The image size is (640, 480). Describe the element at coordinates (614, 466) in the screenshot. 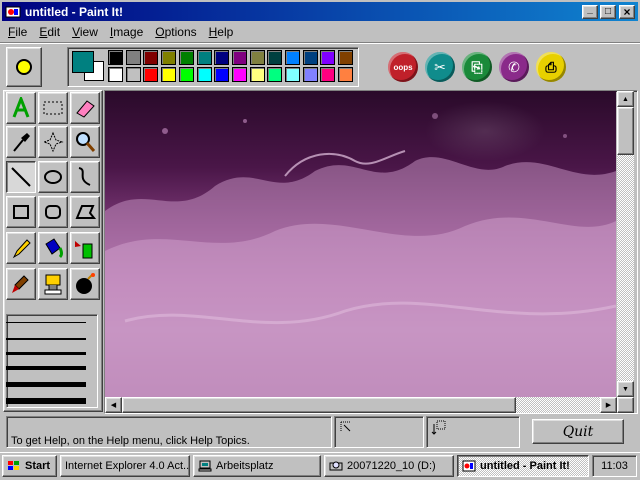

I see `taskbar-clock: 11:03` at that location.